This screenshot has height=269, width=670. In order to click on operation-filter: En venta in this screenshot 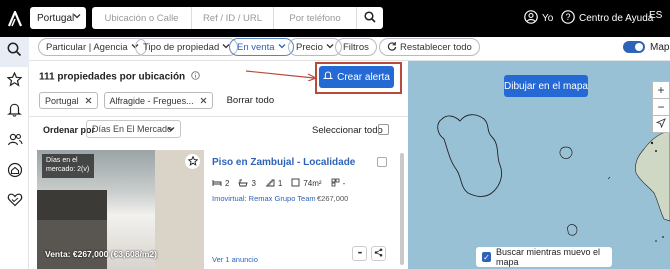, I will do `click(261, 47)`.